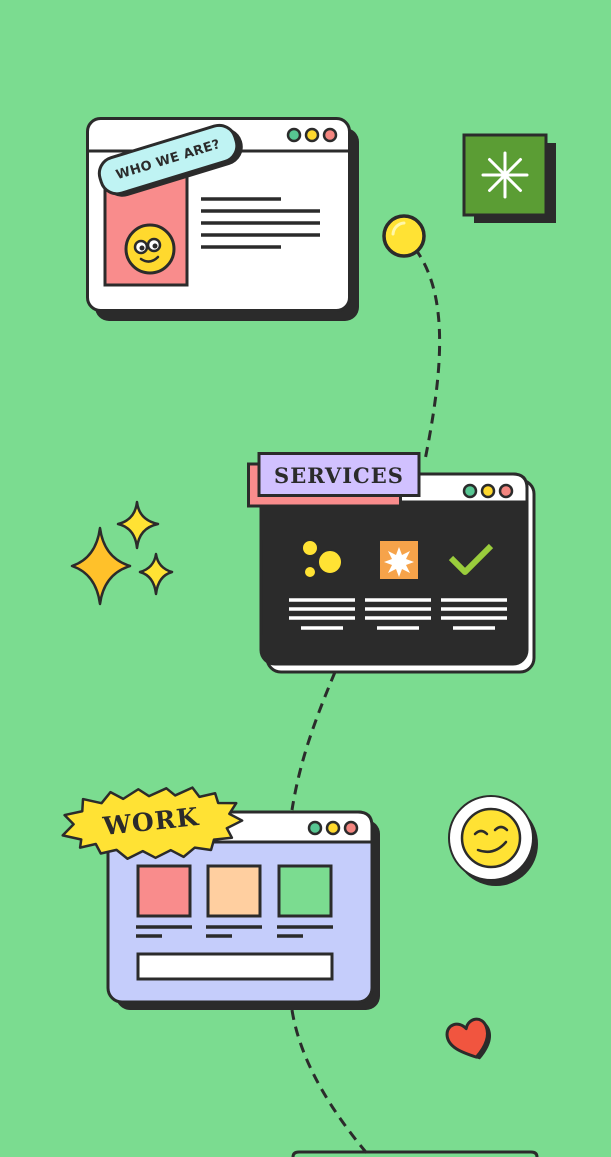 This screenshot has height=1157, width=611. I want to click on services-label: SERVICES, so click(339, 475).